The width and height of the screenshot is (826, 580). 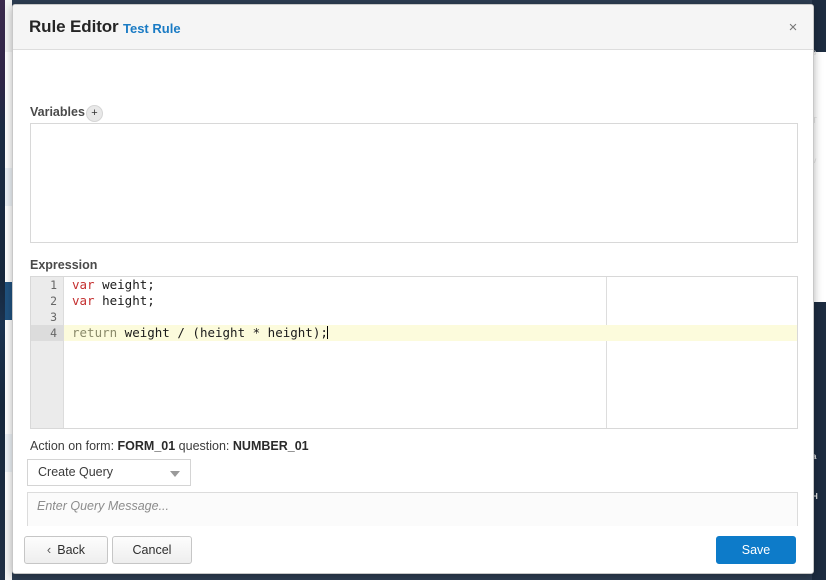 I want to click on action-type-select: Create Query, so click(x=109, y=472).